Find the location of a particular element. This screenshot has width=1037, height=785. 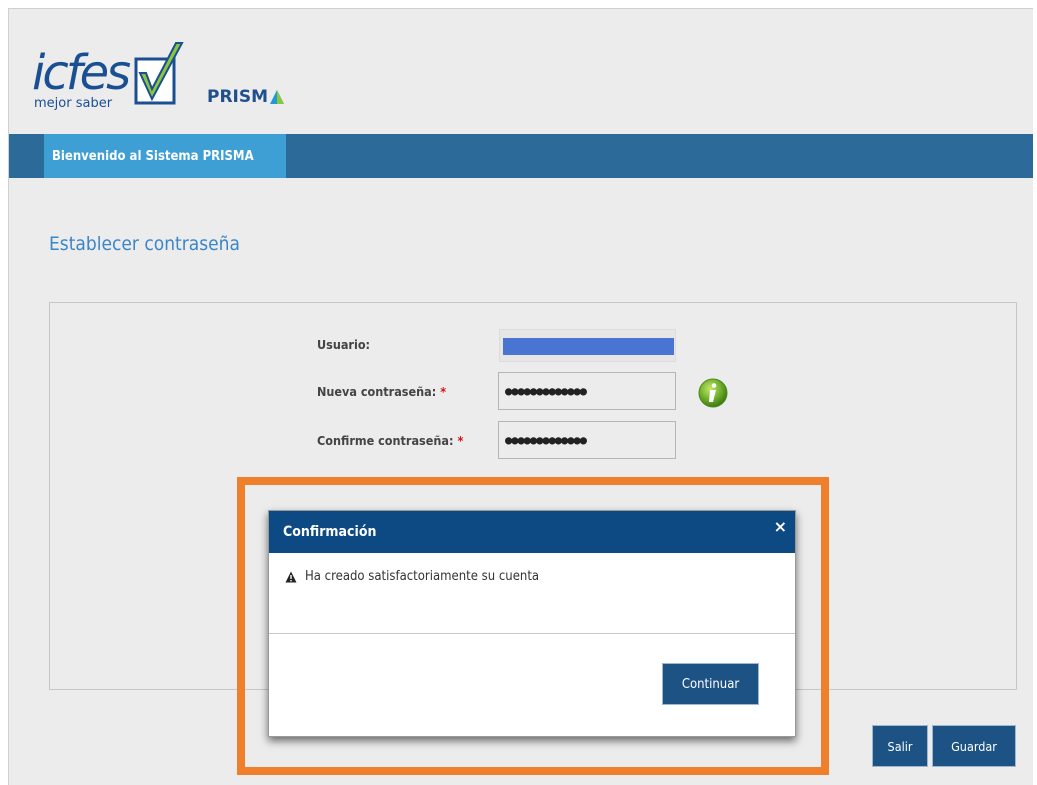

usuario-redacted-bar is located at coordinates (588, 346).